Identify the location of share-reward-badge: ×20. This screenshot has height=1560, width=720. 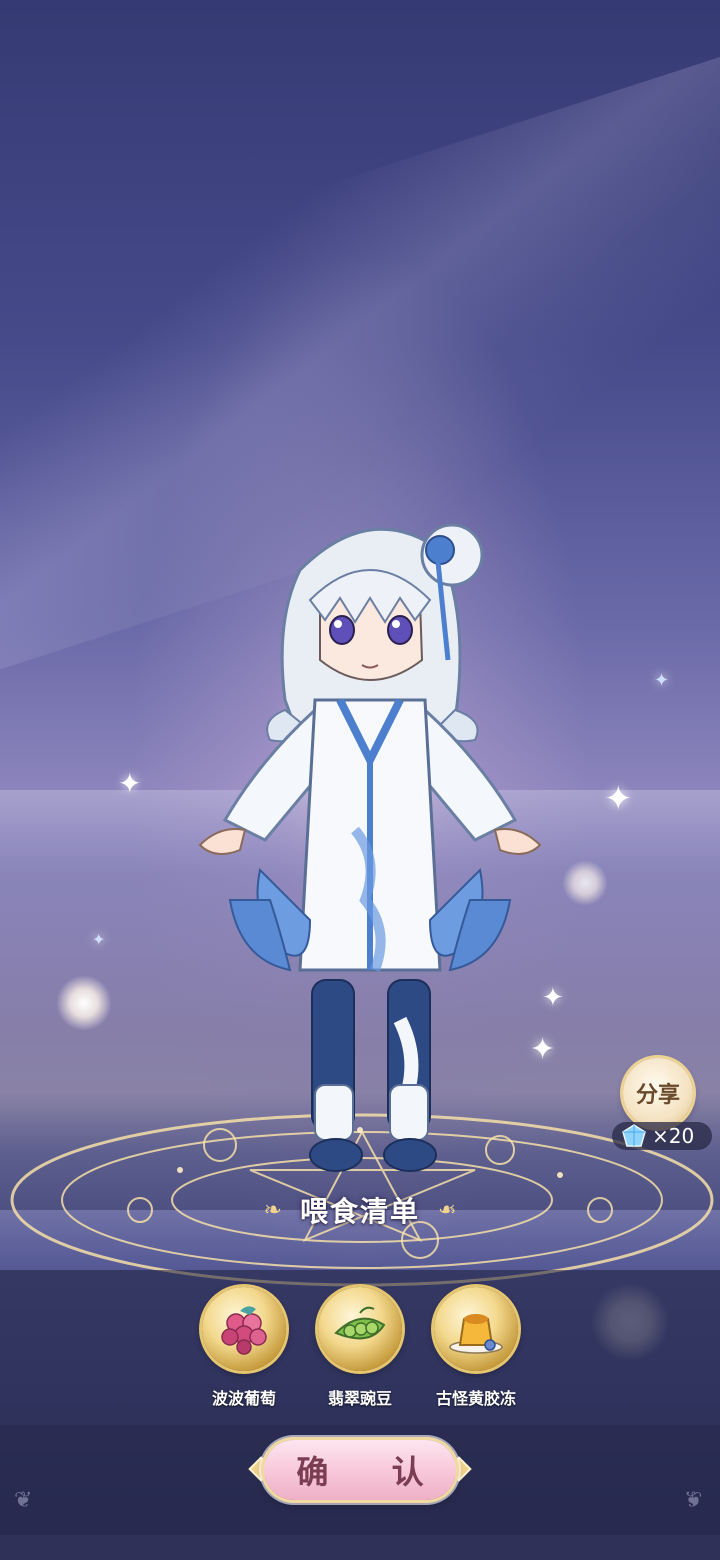
(662, 1136).